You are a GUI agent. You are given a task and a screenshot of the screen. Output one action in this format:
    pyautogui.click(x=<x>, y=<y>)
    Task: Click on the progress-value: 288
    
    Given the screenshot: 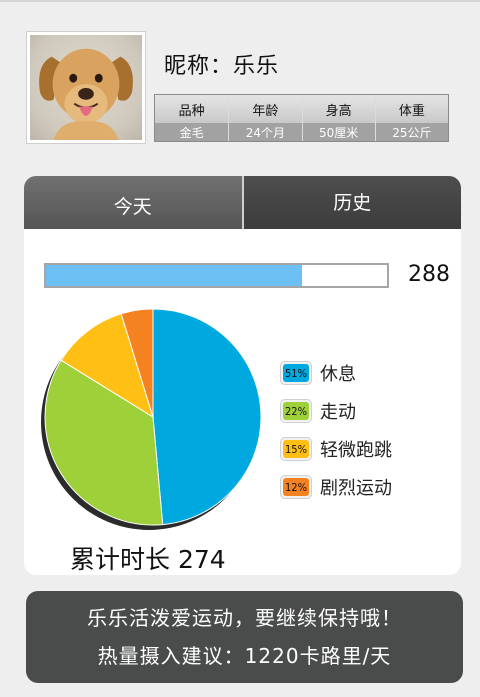 What is the action you would take?
    pyautogui.click(x=429, y=274)
    